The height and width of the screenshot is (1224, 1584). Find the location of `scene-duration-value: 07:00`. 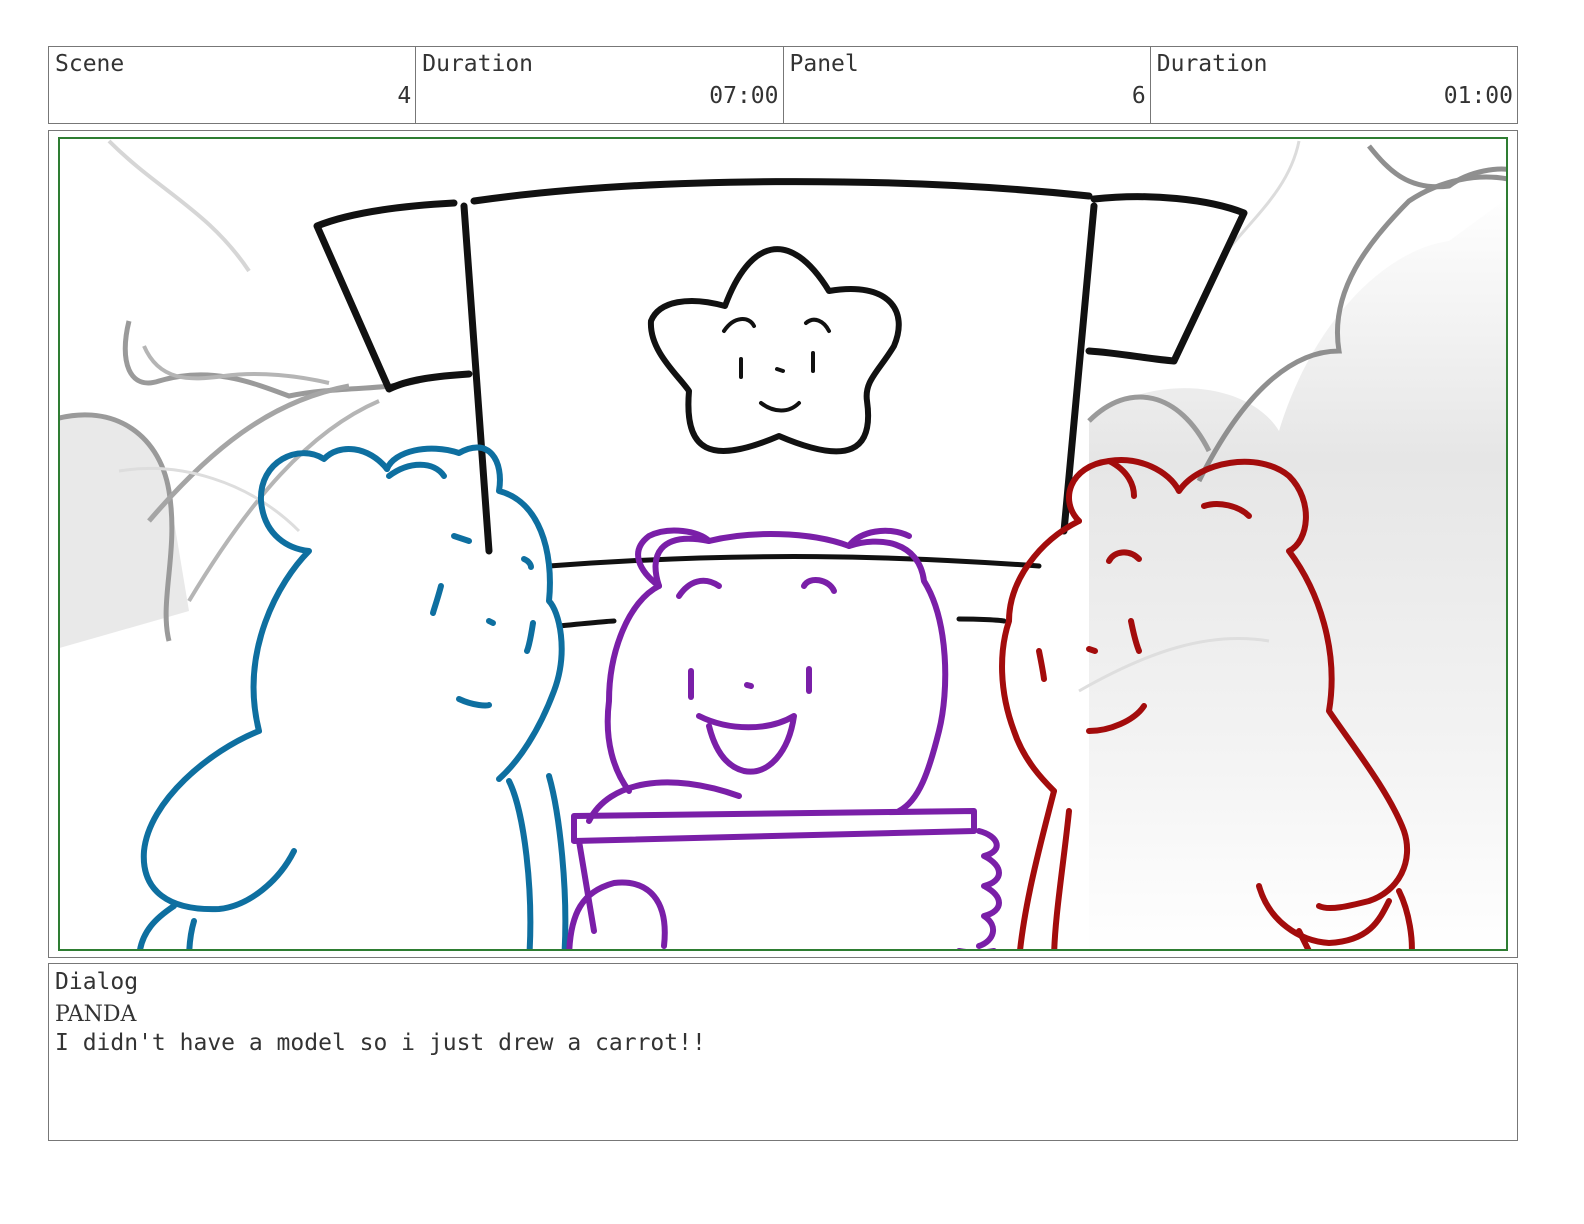

scene-duration-value: 07:00 is located at coordinates (744, 96).